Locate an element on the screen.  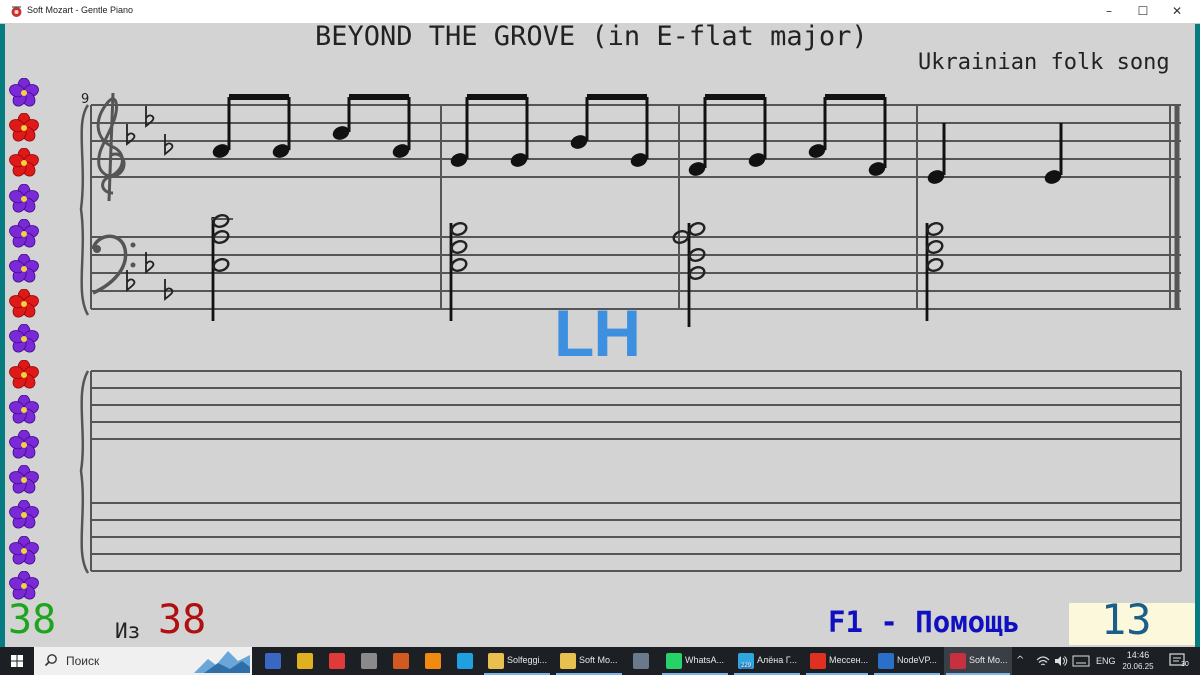
language-indicator: ENG is located at coordinates (1106, 661).